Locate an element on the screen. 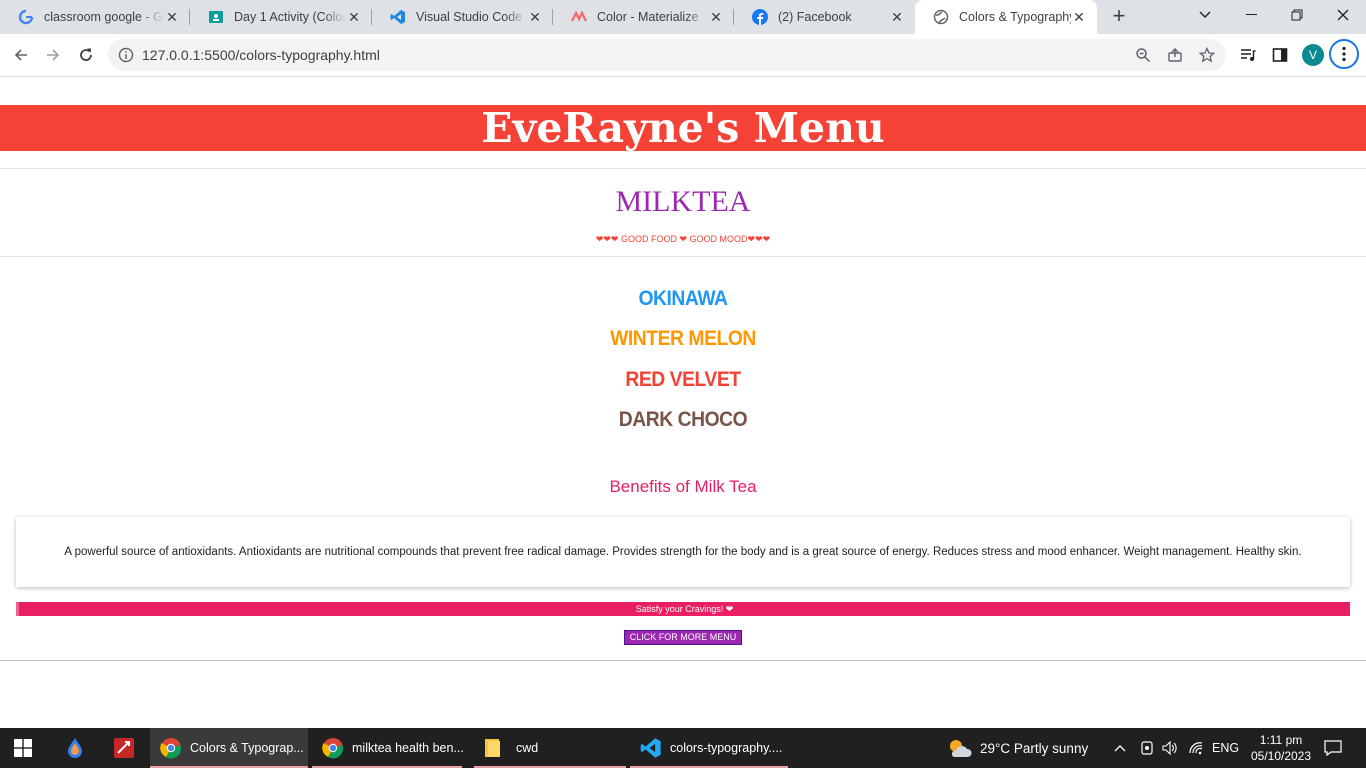 This screenshot has width=1366, height=768. google-icon is located at coordinates (26, 17).